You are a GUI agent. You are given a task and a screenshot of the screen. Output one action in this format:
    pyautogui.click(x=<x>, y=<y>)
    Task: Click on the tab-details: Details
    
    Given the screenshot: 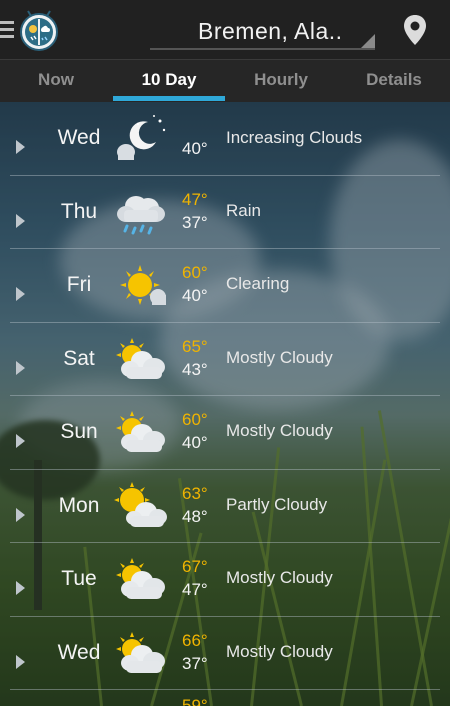 What is the action you would take?
    pyautogui.click(x=394, y=81)
    